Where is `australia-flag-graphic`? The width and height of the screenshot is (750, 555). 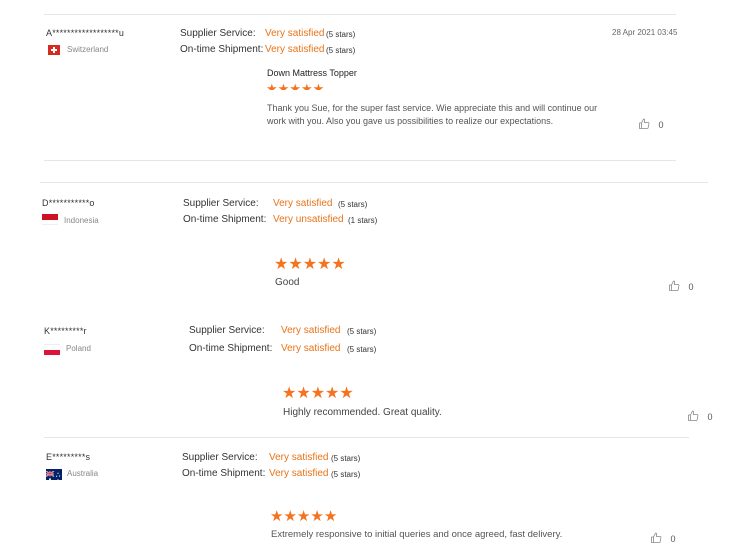 australia-flag-graphic is located at coordinates (54, 475).